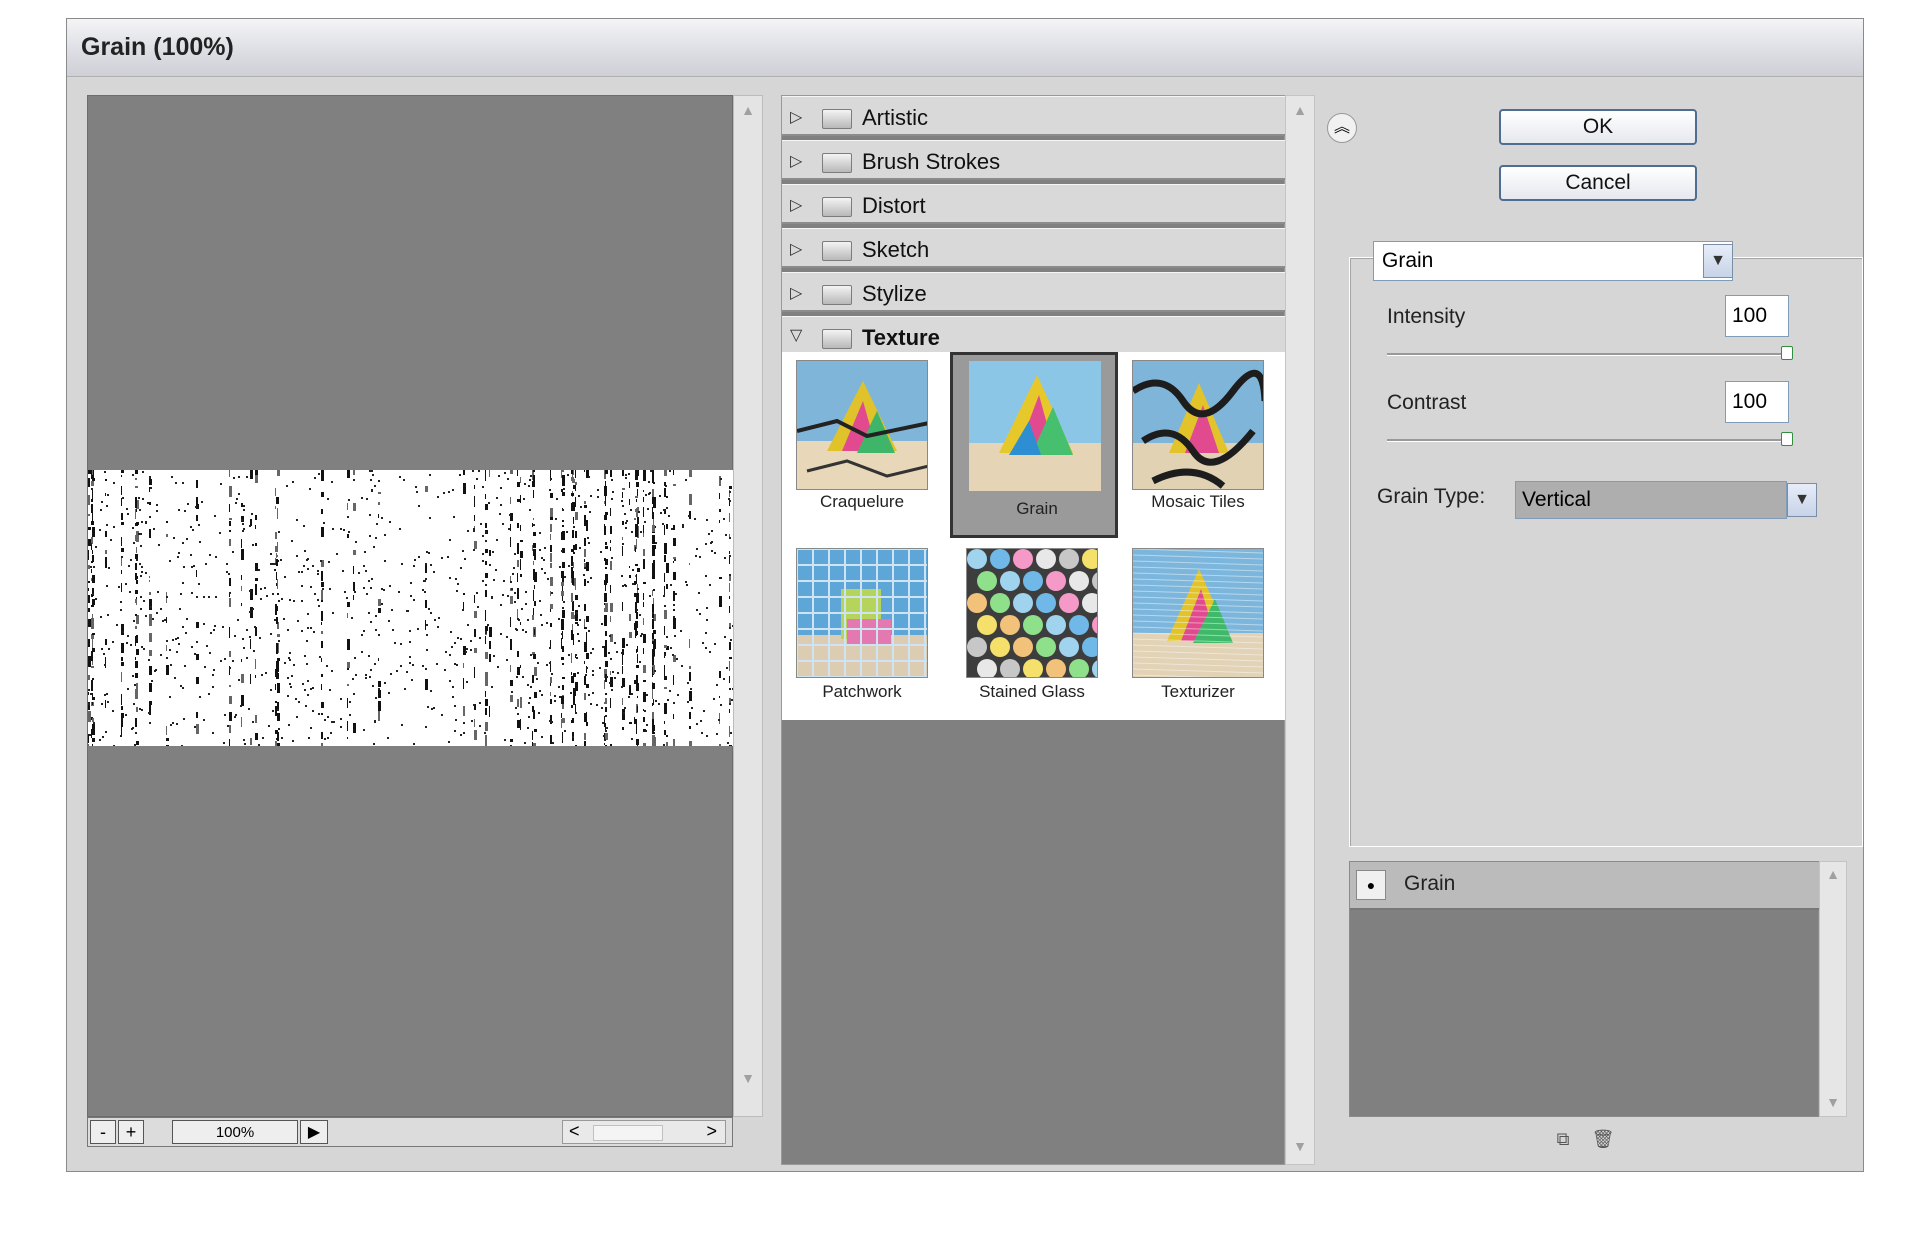 This screenshot has height=1244, width=1927. What do you see at coordinates (1553, 261) in the screenshot?
I see `filter-select: Grain` at bounding box center [1553, 261].